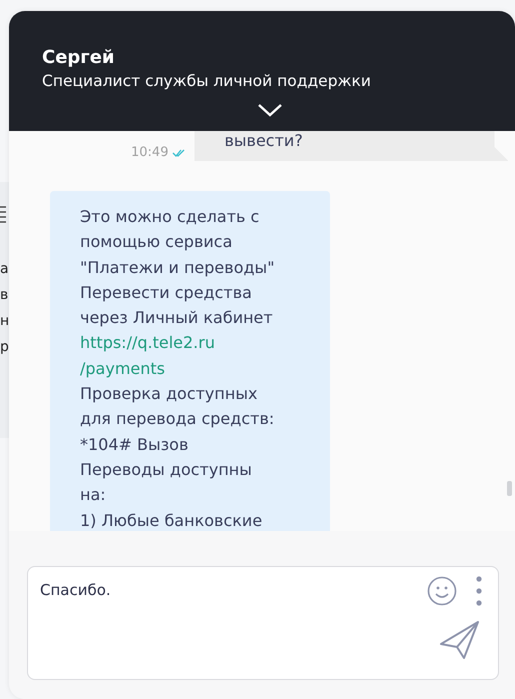  I want to click on chevron-down-icon, so click(270, 110).